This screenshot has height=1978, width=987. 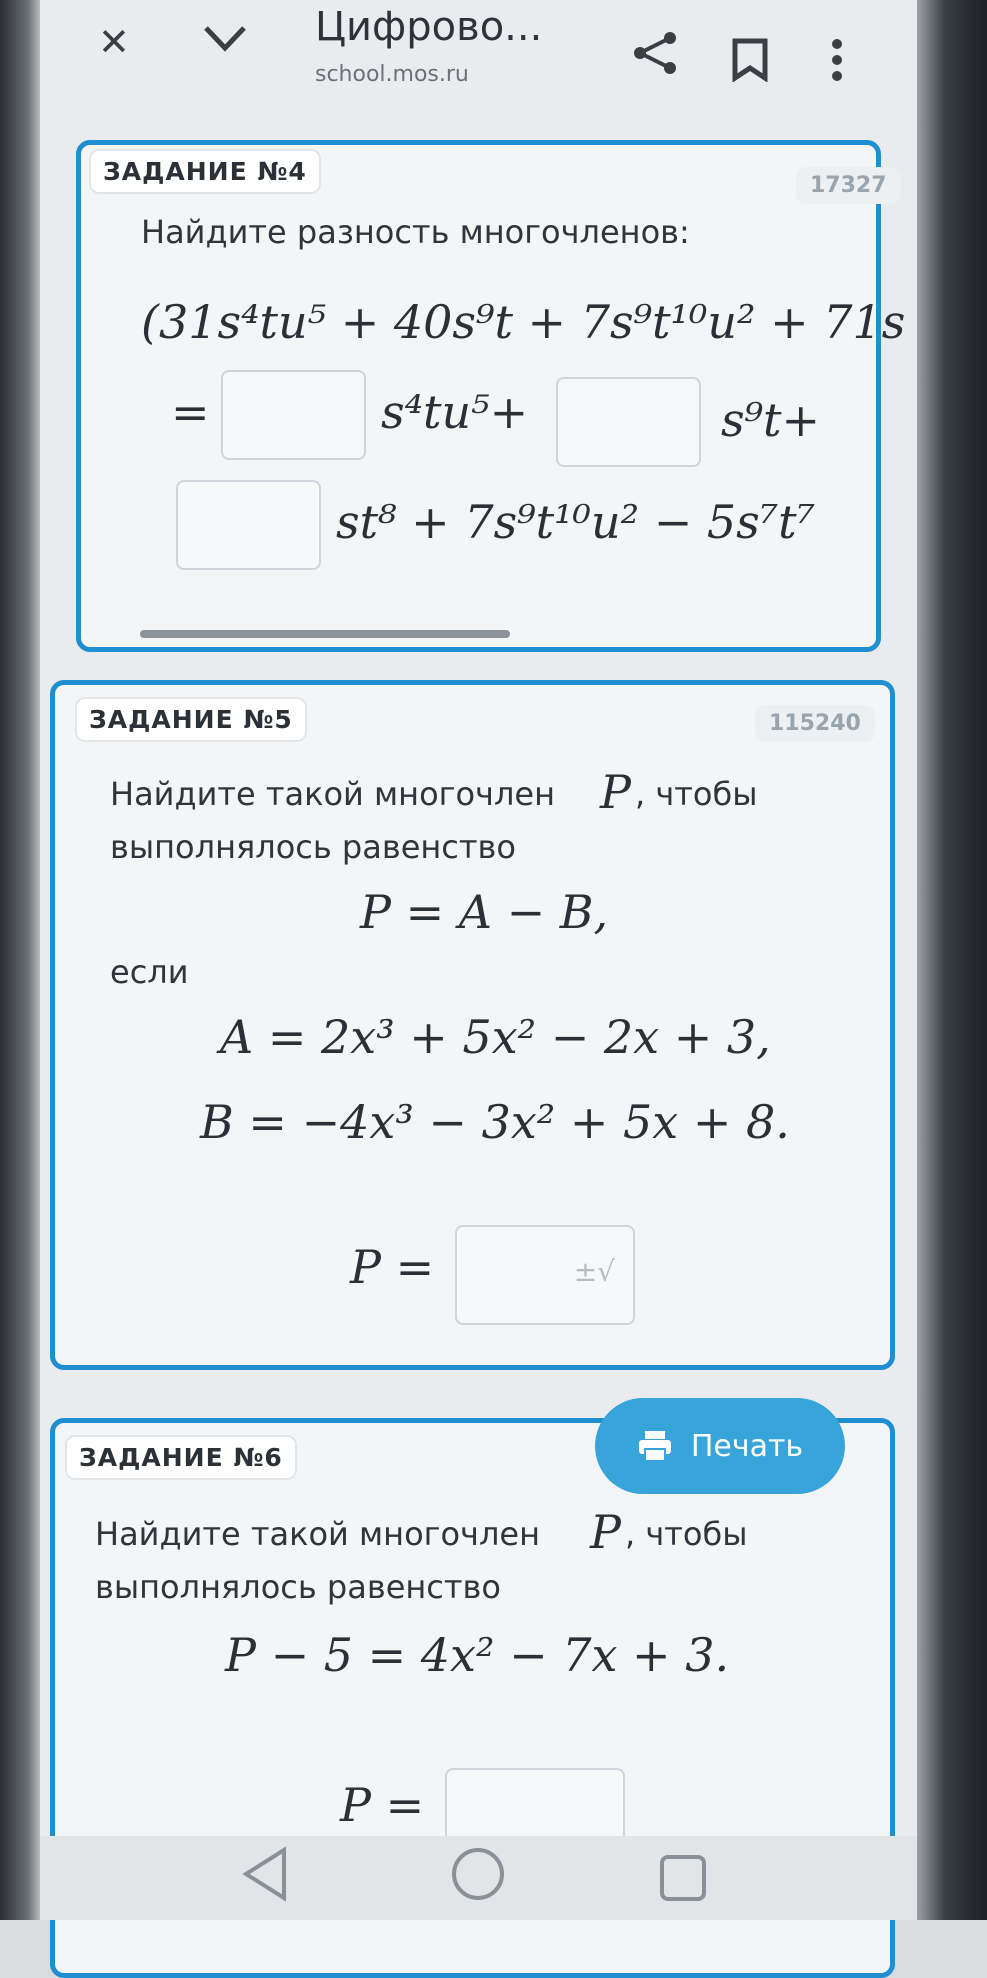 I want to click on math-equation: P − 5 = 4x² − 7x + 3., so click(x=477, y=1655).